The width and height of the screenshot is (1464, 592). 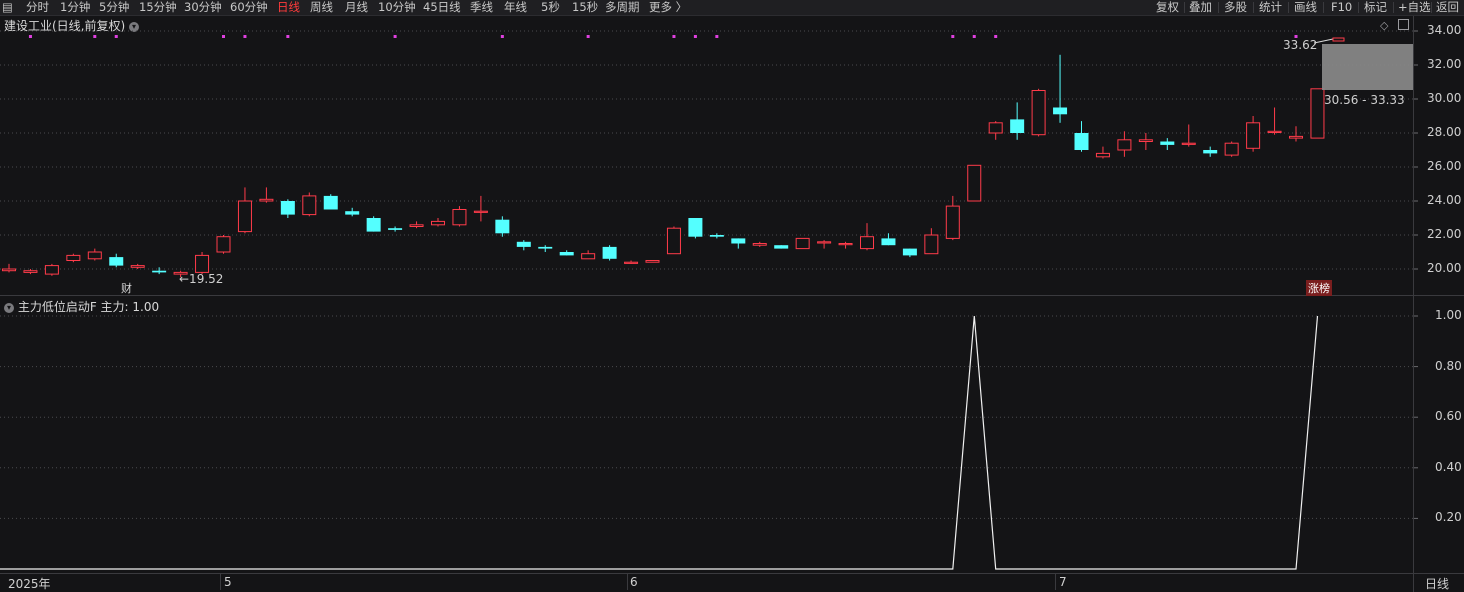 I want to click on y-tick-label: 28.00, so click(x=1444, y=132).